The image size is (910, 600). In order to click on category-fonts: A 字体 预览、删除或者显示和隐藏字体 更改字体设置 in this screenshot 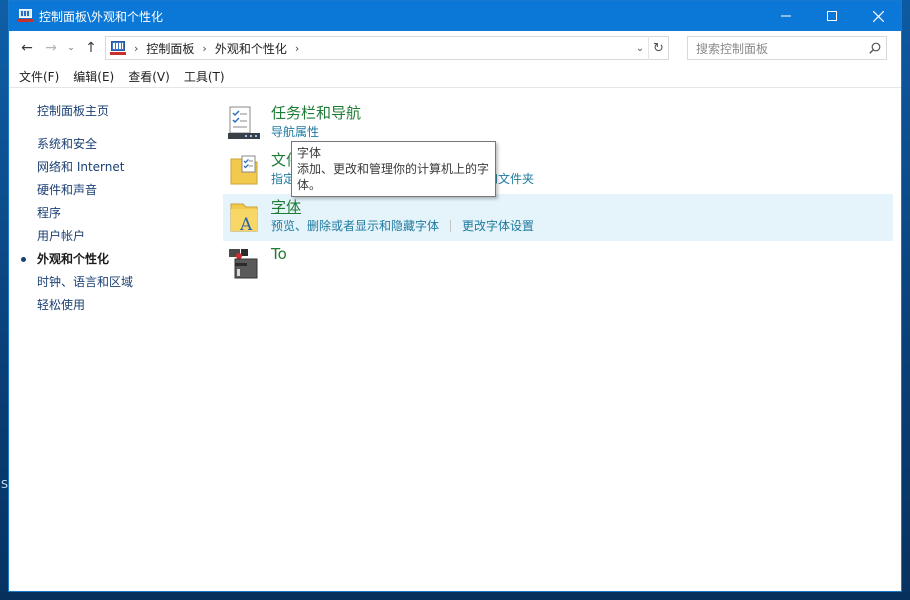, I will do `click(558, 217)`.